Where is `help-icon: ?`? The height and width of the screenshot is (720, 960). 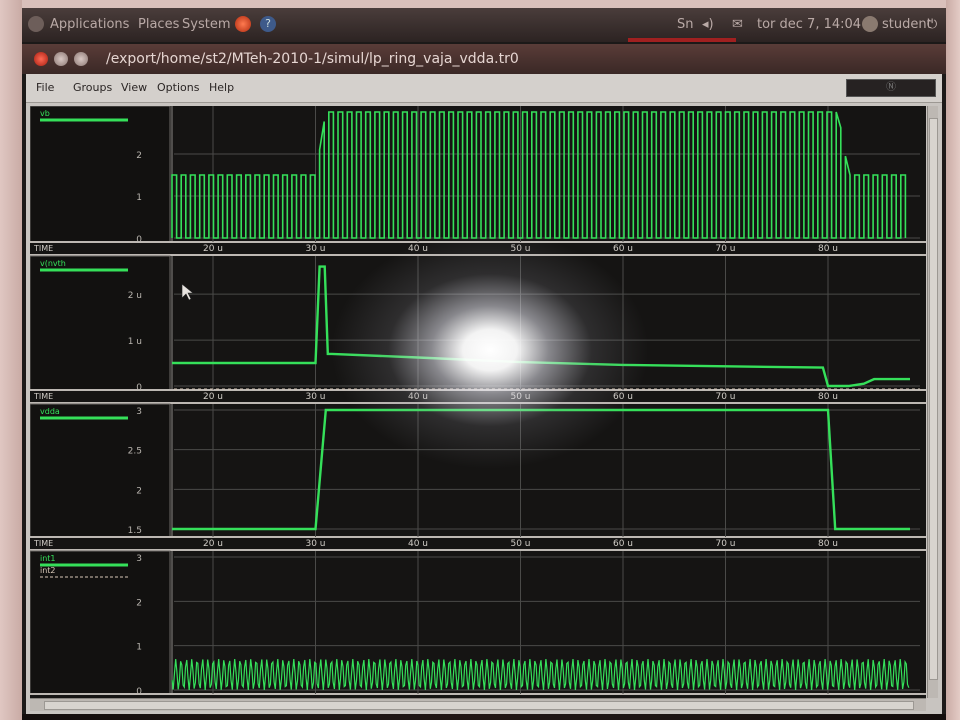 help-icon: ? is located at coordinates (268, 24).